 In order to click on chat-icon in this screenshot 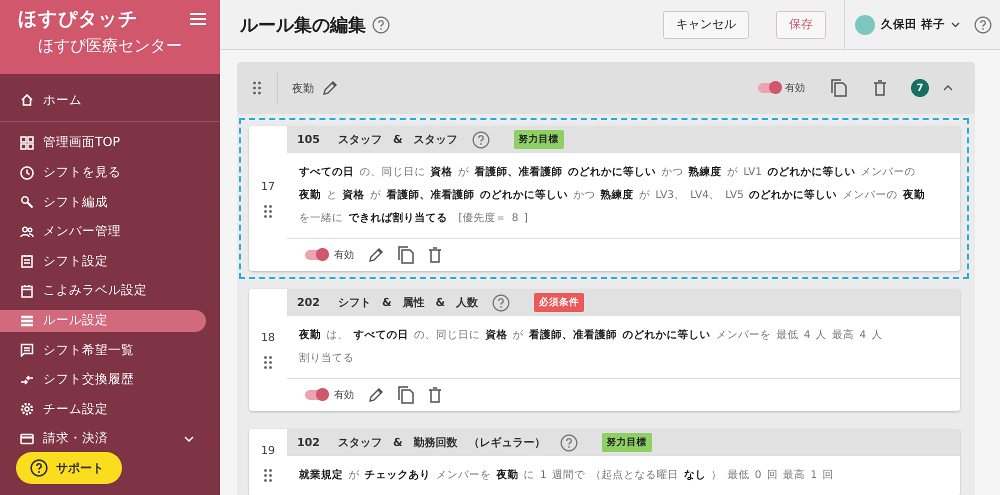, I will do `click(27, 350)`.